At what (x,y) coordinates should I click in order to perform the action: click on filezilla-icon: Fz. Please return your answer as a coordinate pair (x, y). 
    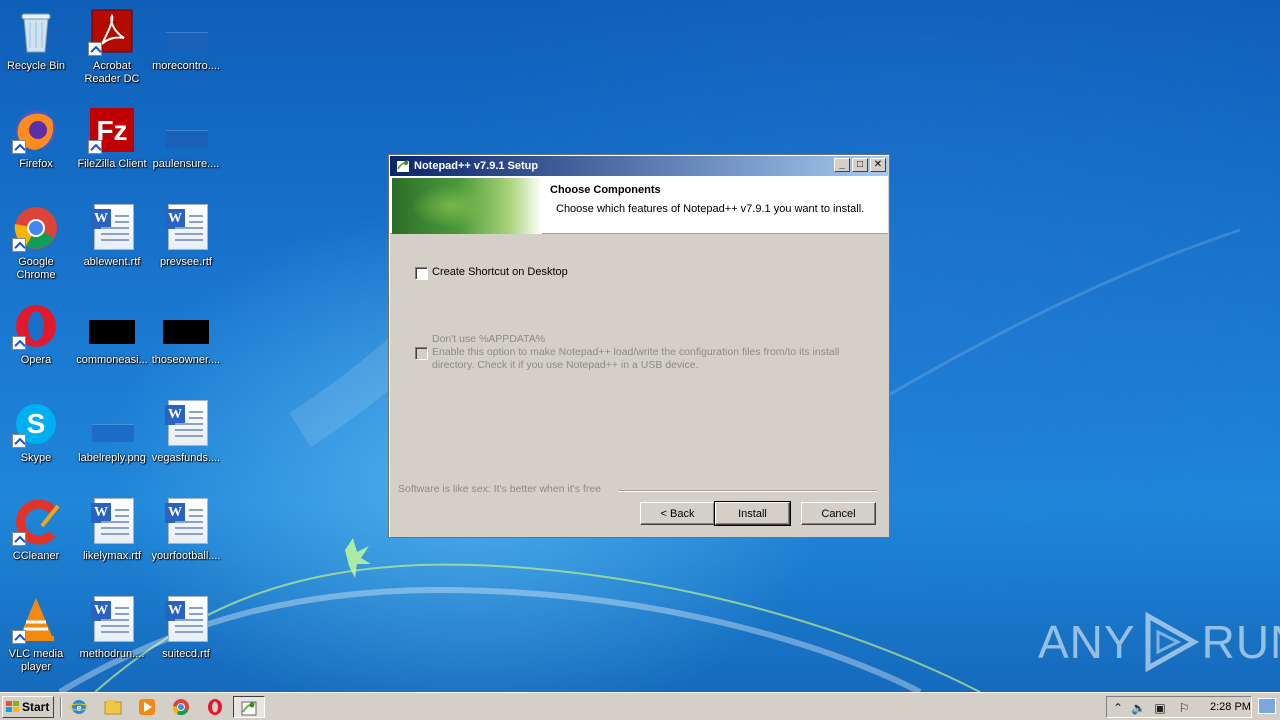
    Looking at the image, I should click on (112, 130).